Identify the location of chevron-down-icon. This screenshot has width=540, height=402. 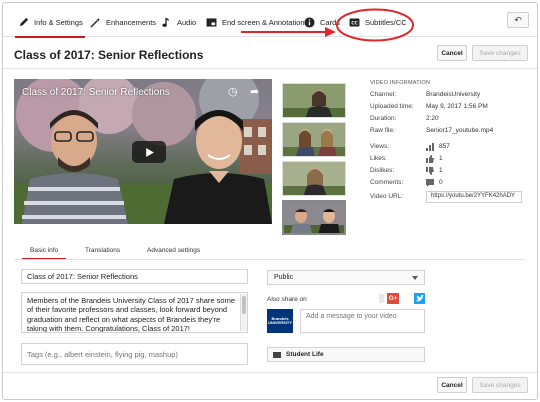
(415, 278).